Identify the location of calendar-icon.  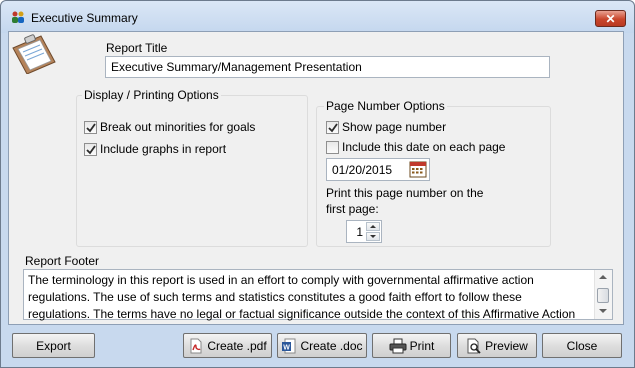
(418, 169).